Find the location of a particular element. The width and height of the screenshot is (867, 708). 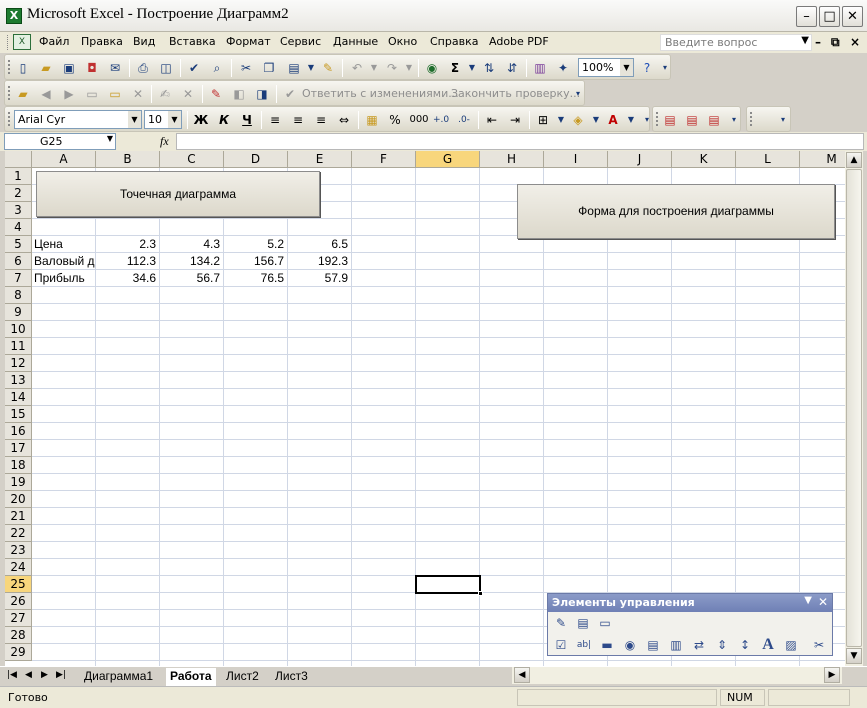

row-header: 20 is located at coordinates (18, 499).